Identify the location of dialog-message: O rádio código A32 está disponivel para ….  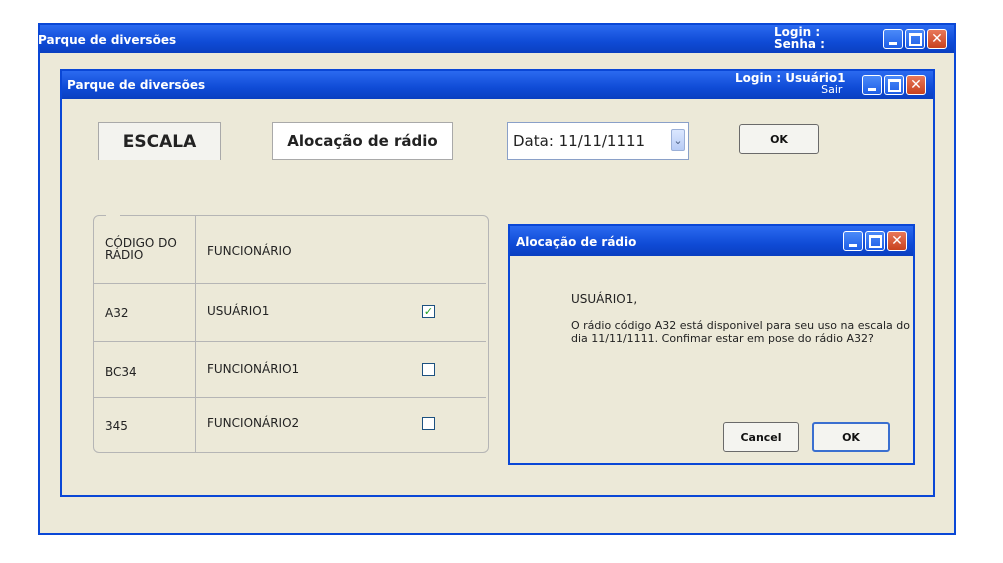
(740, 332).